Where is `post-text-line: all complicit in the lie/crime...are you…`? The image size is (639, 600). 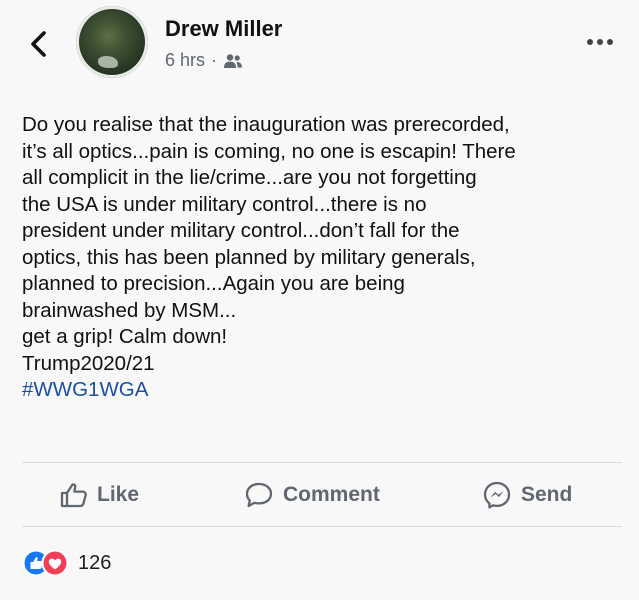
post-text-line: all complicit in the lie/crime...are you… is located at coordinates (249, 177).